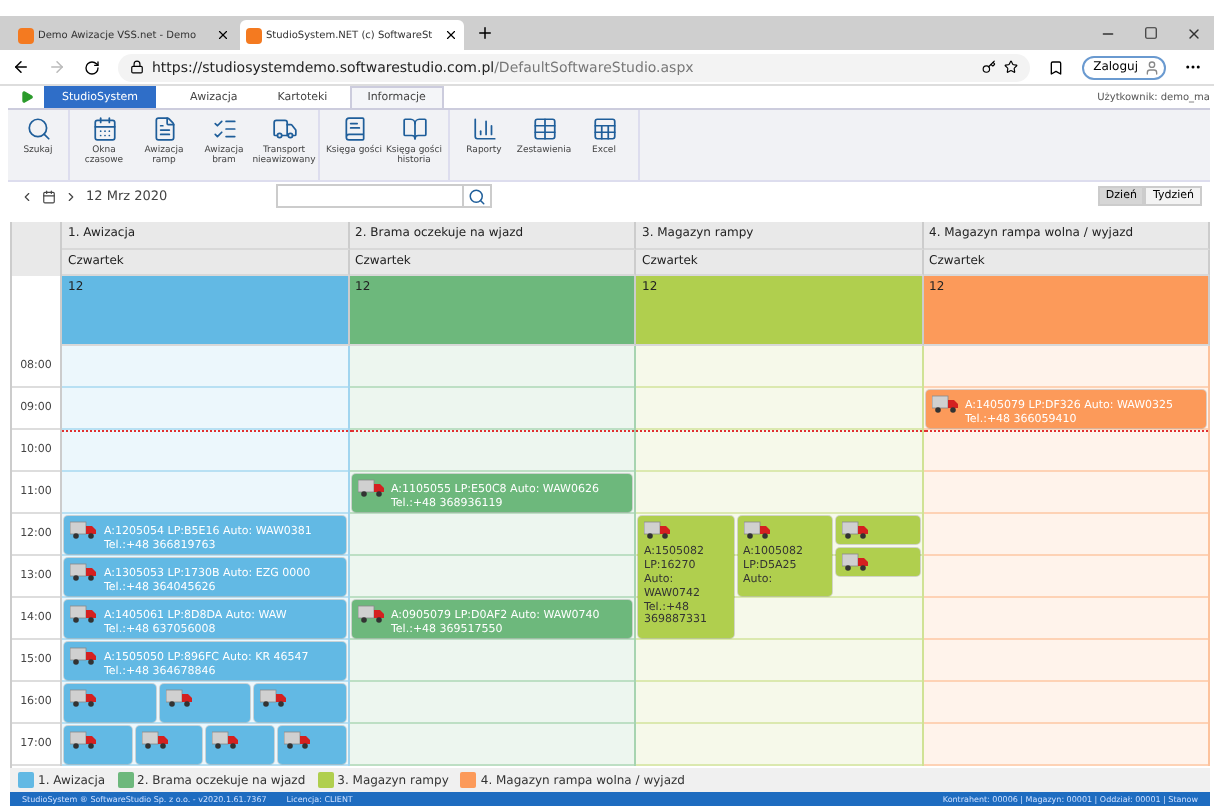 The image size is (1214, 806). I want to click on next-icon, so click(71, 196).